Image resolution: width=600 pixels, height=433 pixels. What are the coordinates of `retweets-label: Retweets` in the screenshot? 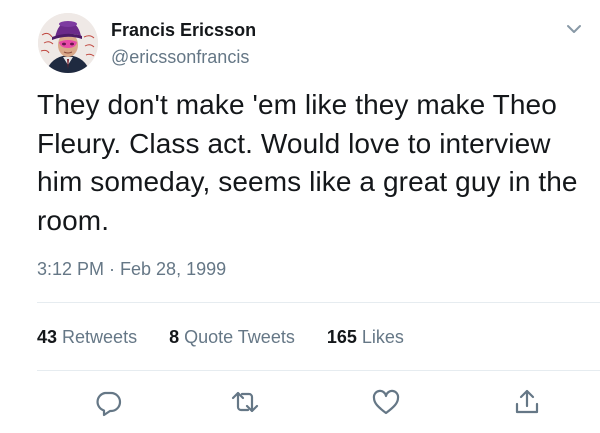 It's located at (100, 337).